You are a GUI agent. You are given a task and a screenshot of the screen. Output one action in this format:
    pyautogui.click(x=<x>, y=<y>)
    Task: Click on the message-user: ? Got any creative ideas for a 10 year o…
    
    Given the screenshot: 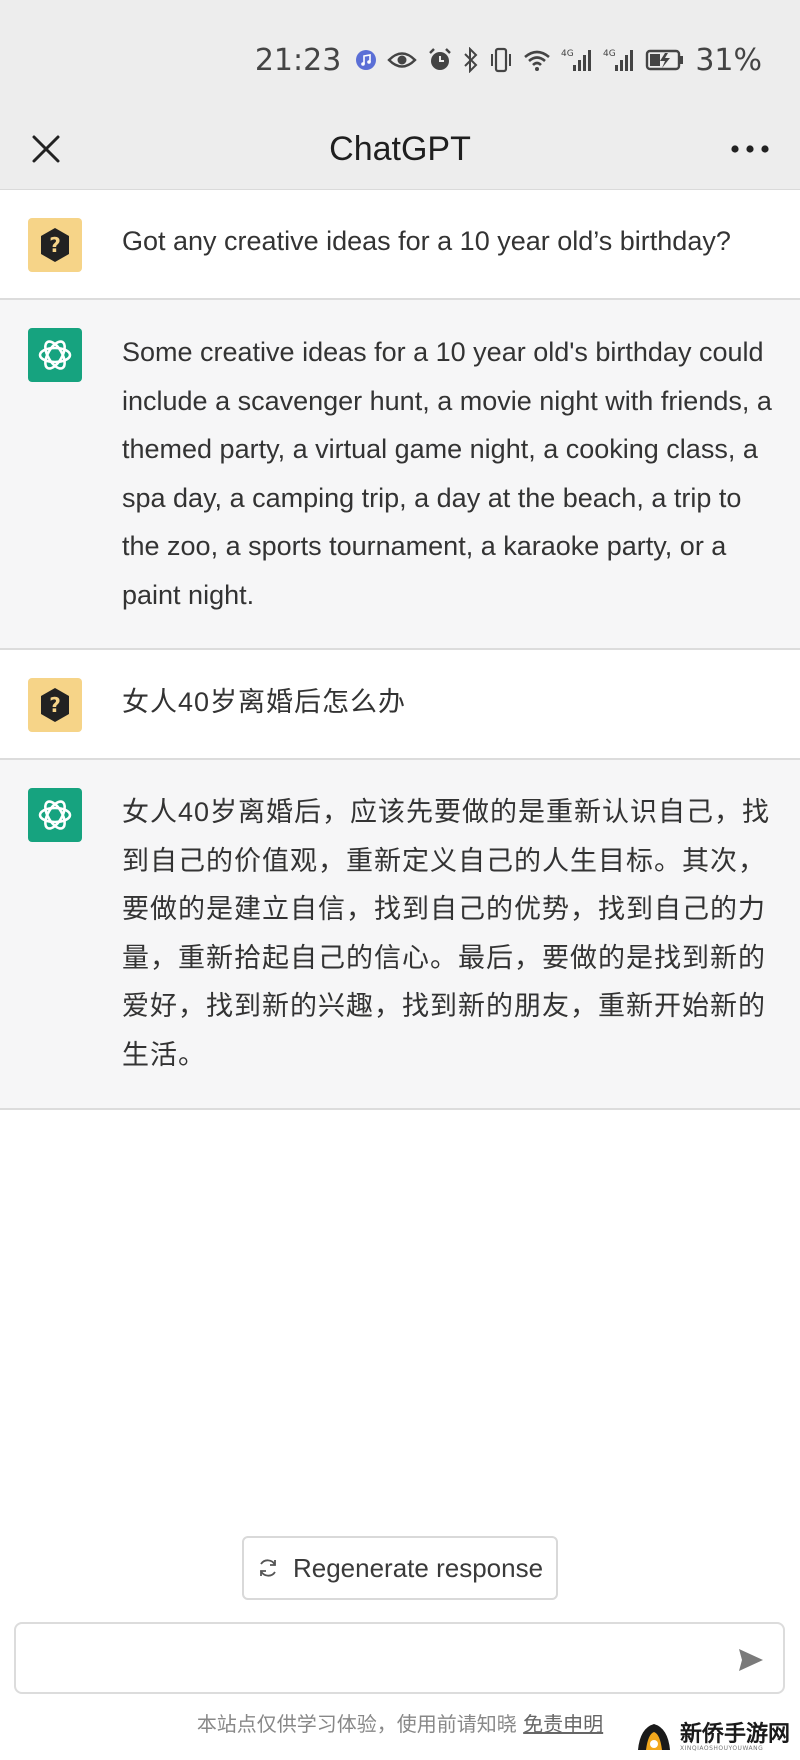 What is the action you would take?
    pyautogui.click(x=400, y=245)
    